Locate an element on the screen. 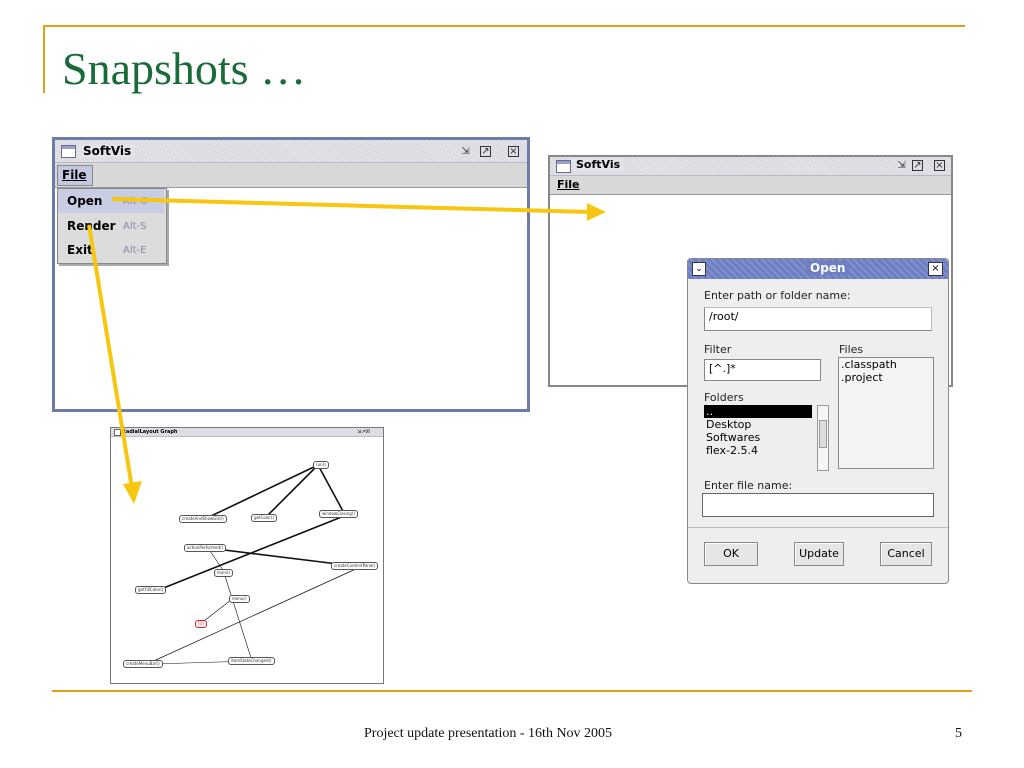 This screenshot has height=768, width=1024. bottom-rule is located at coordinates (512, 691).